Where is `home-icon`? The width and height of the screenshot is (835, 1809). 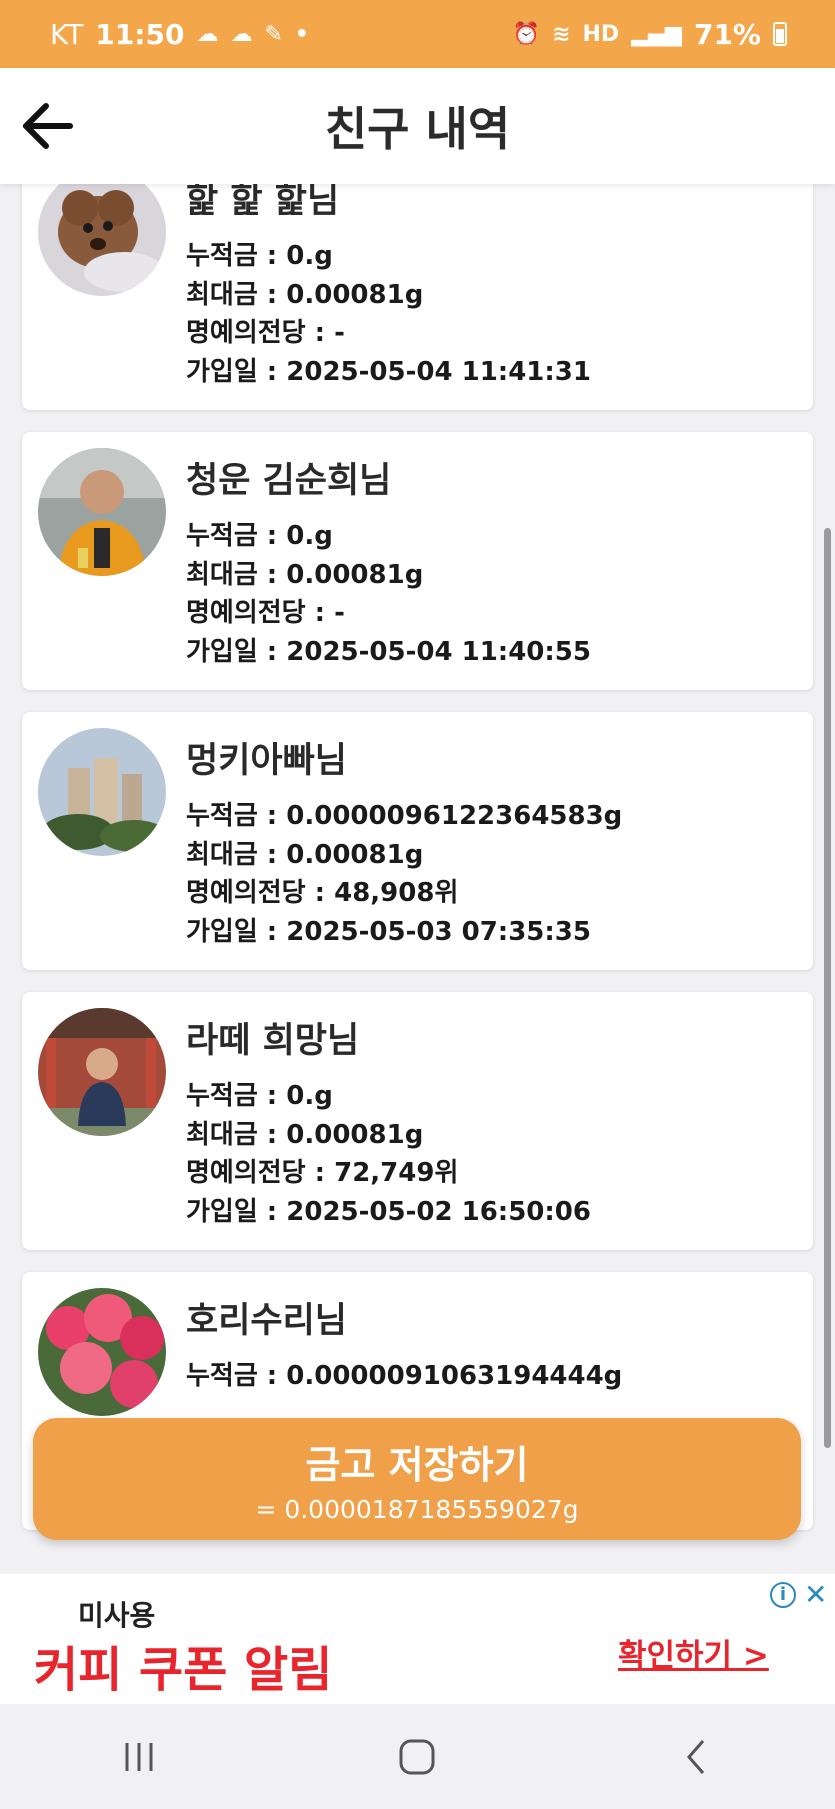
home-icon is located at coordinates (417, 1756).